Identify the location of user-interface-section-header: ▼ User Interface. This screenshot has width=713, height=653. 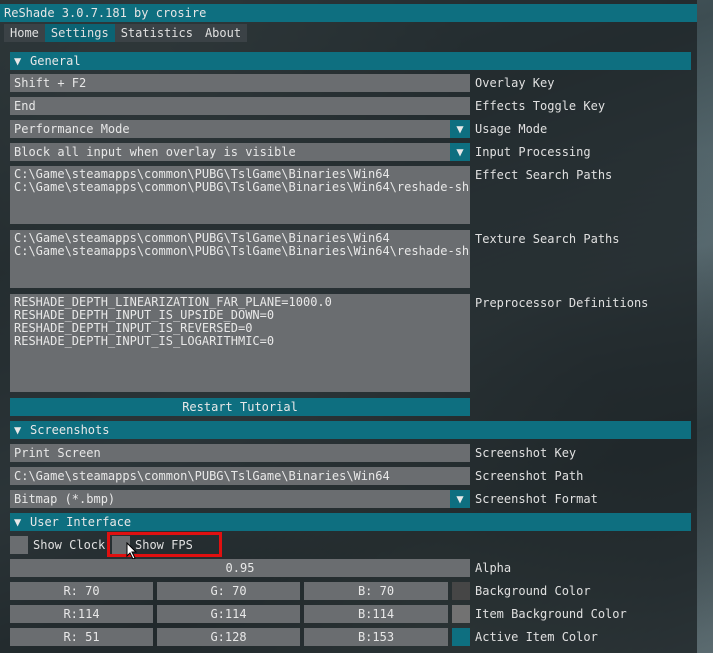
(350, 522).